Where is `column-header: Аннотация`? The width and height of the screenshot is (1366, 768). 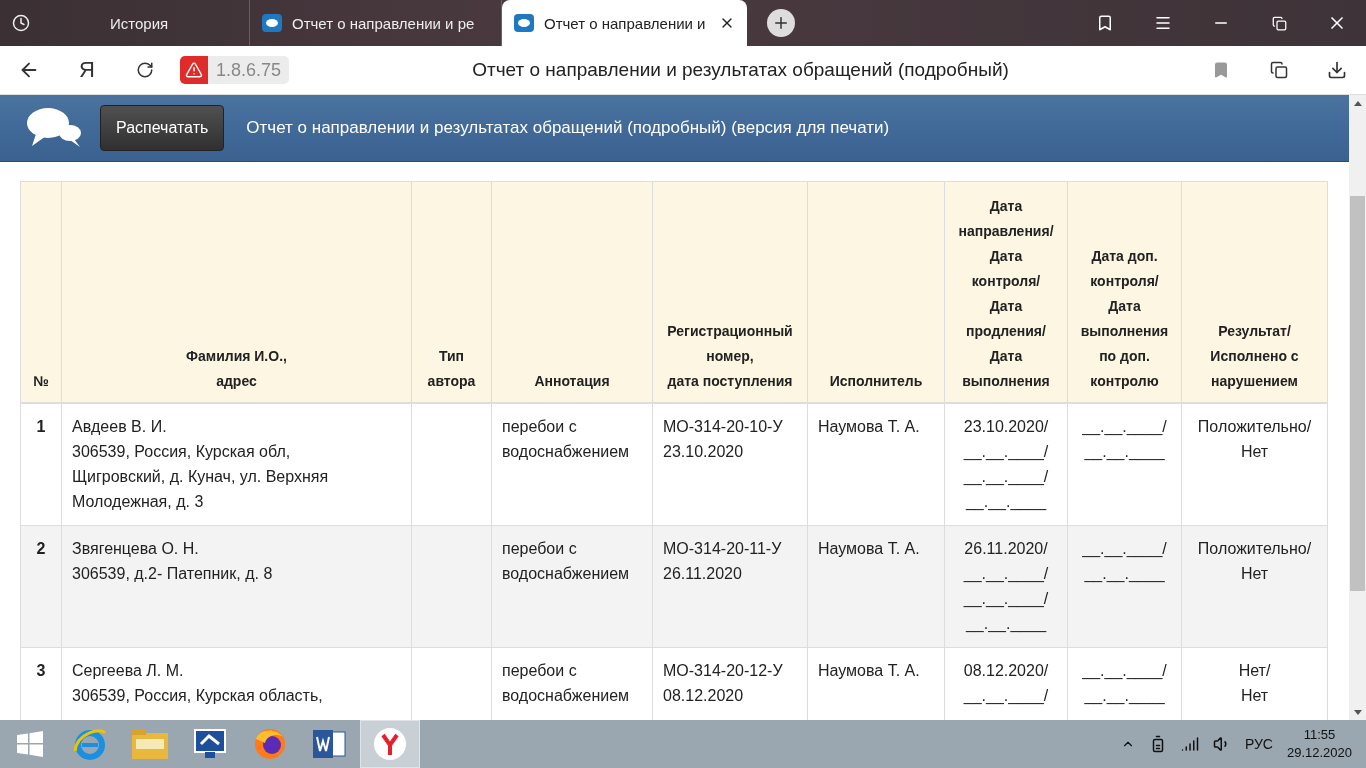
column-header: Аннотация is located at coordinates (572, 292).